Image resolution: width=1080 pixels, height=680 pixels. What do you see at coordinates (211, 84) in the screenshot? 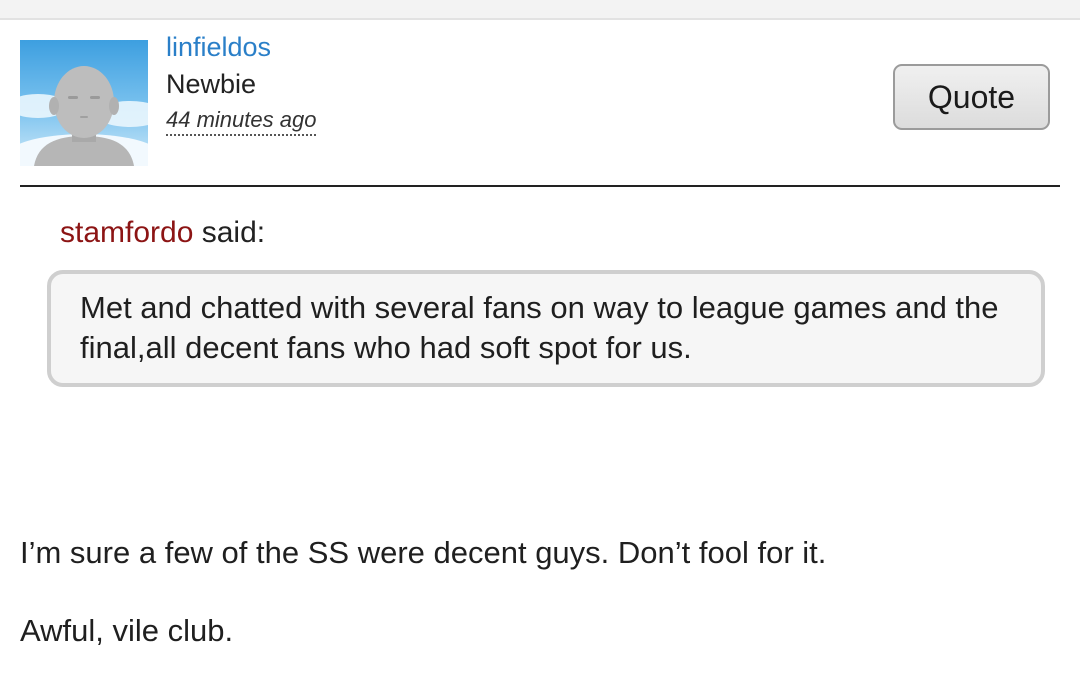
I see `user-rank: Newbie` at bounding box center [211, 84].